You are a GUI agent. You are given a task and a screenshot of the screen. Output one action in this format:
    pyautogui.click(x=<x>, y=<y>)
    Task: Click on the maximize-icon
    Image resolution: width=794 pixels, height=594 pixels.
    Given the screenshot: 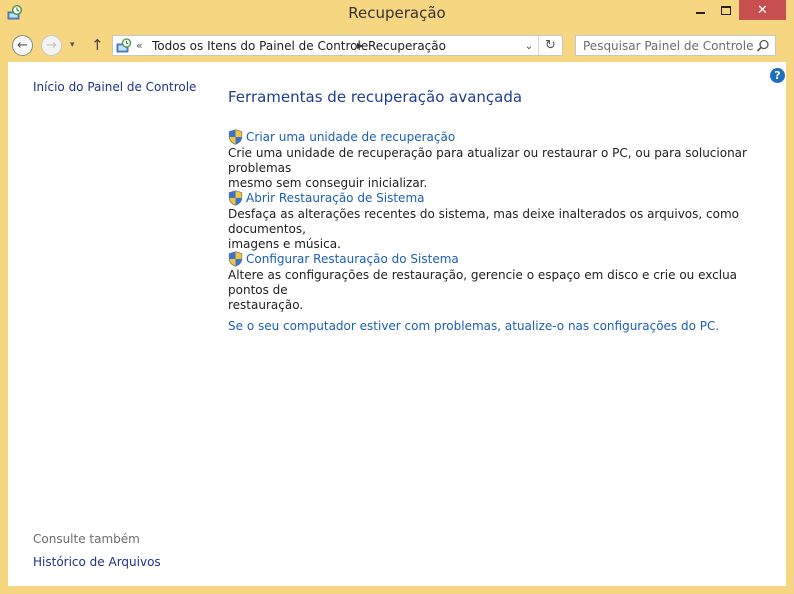 What is the action you would take?
    pyautogui.click(x=726, y=10)
    